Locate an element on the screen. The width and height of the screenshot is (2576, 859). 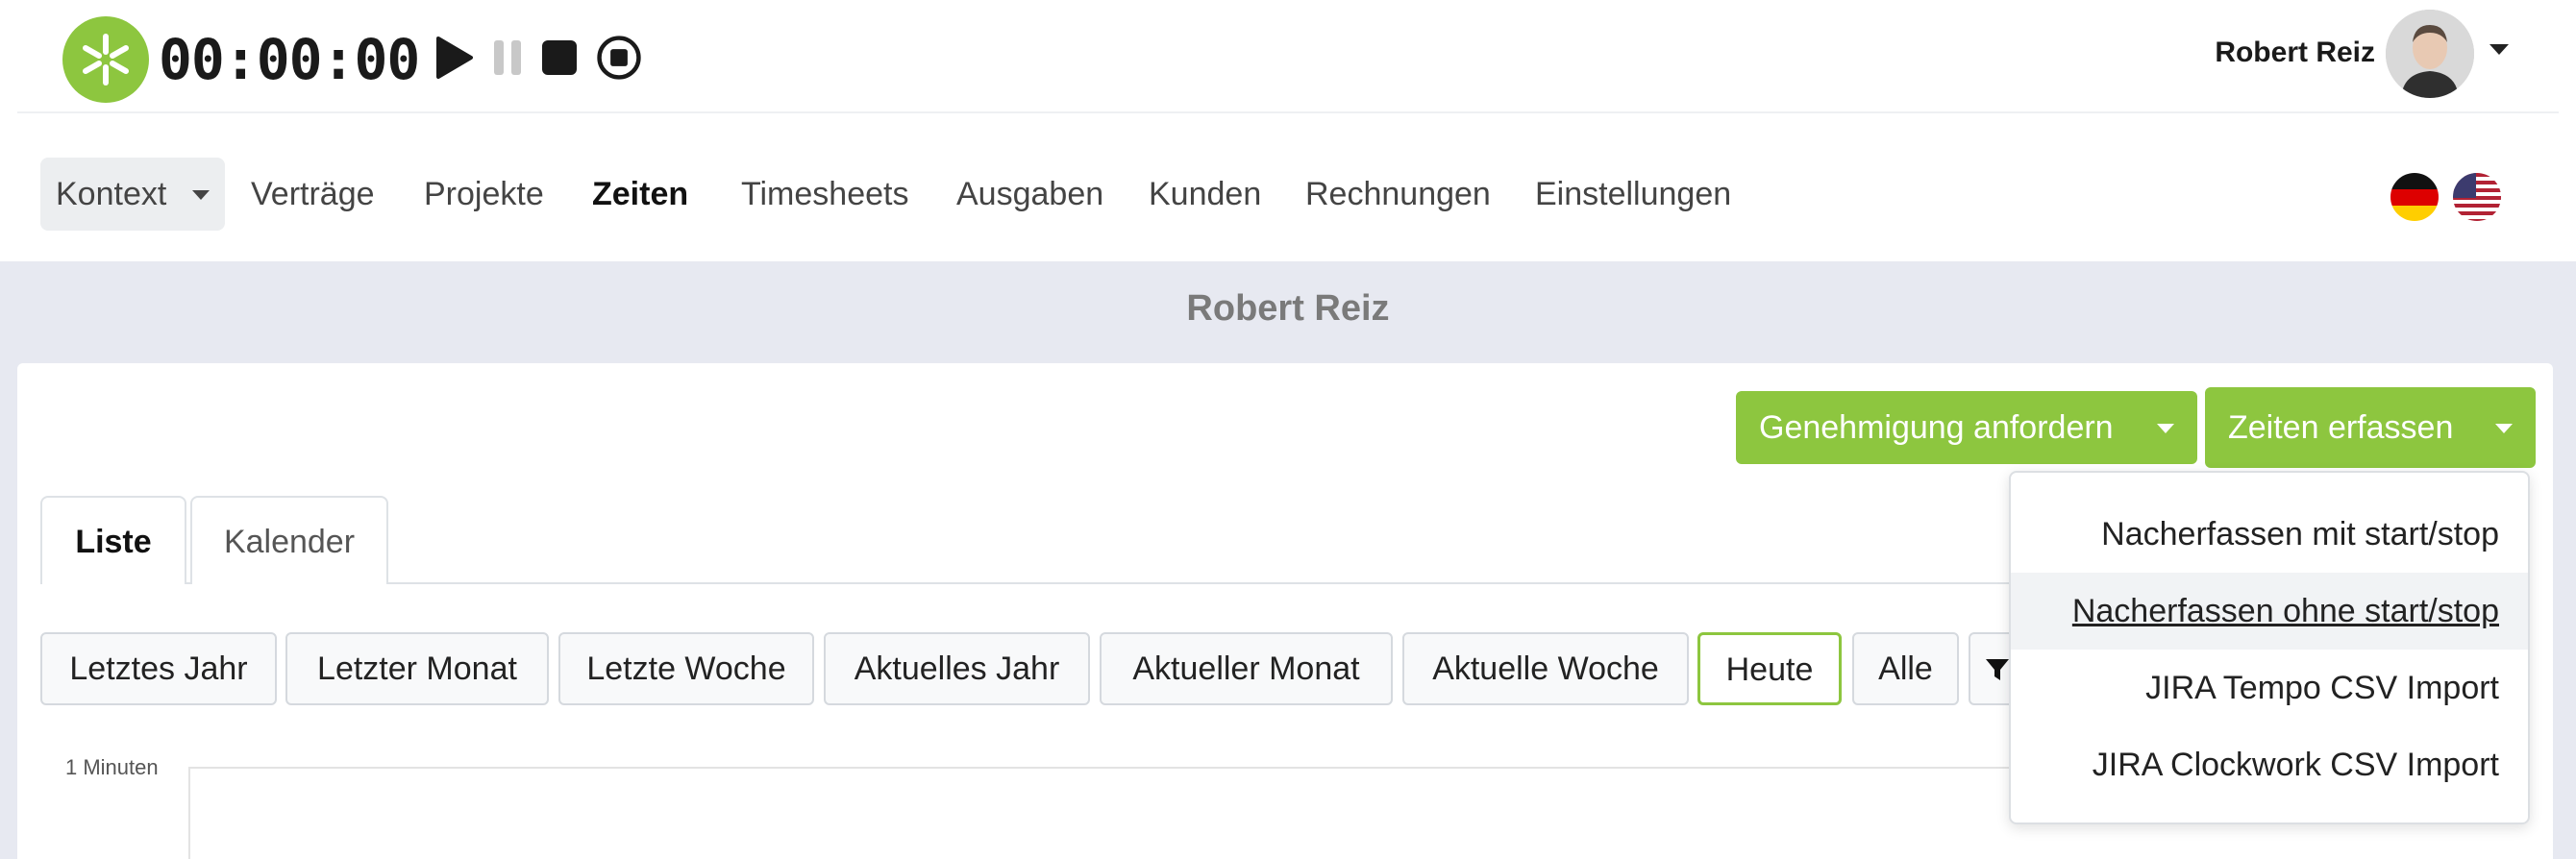
app-logo is located at coordinates (105, 59).